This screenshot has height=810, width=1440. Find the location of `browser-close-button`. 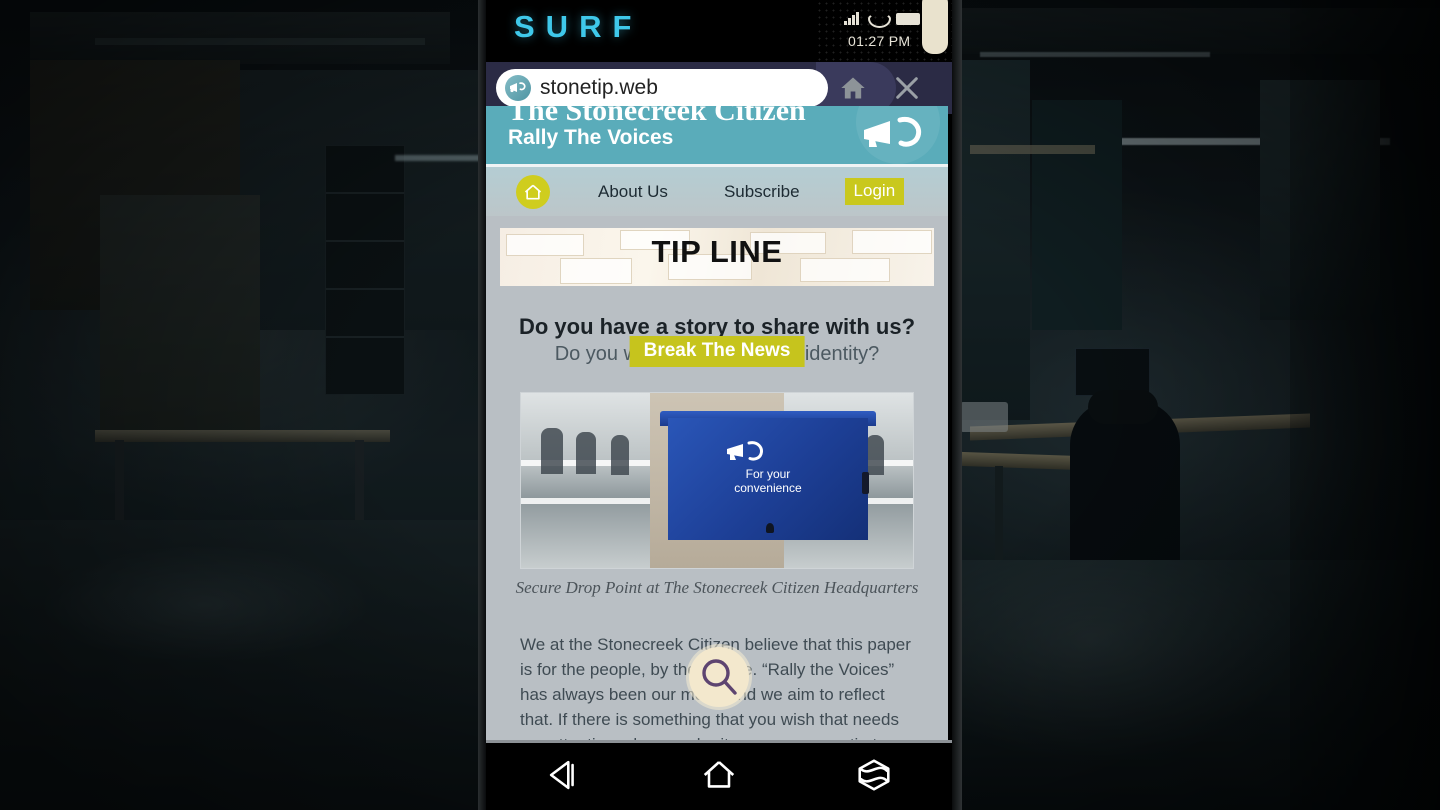

browser-close-button is located at coordinates (907, 88).